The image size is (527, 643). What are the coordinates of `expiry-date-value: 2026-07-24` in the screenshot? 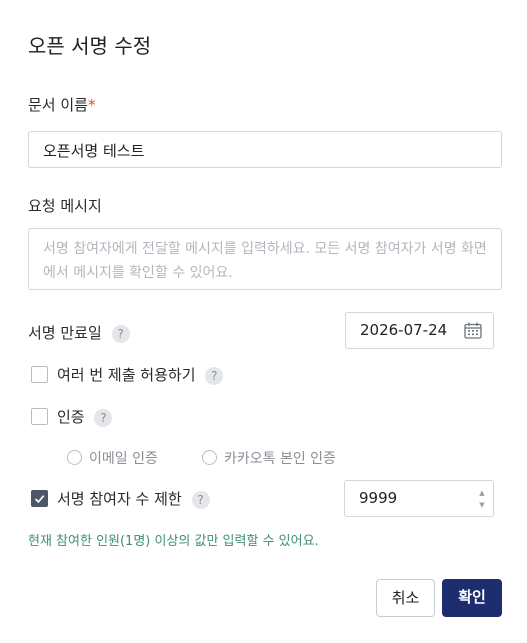 It's located at (404, 330).